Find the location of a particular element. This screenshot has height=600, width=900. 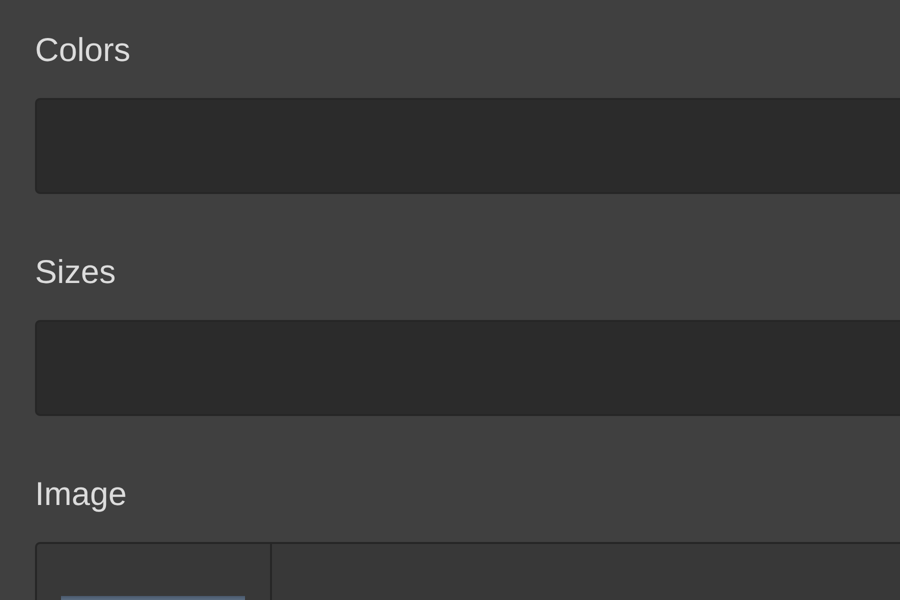

field-label: Sizes is located at coordinates (76, 272).